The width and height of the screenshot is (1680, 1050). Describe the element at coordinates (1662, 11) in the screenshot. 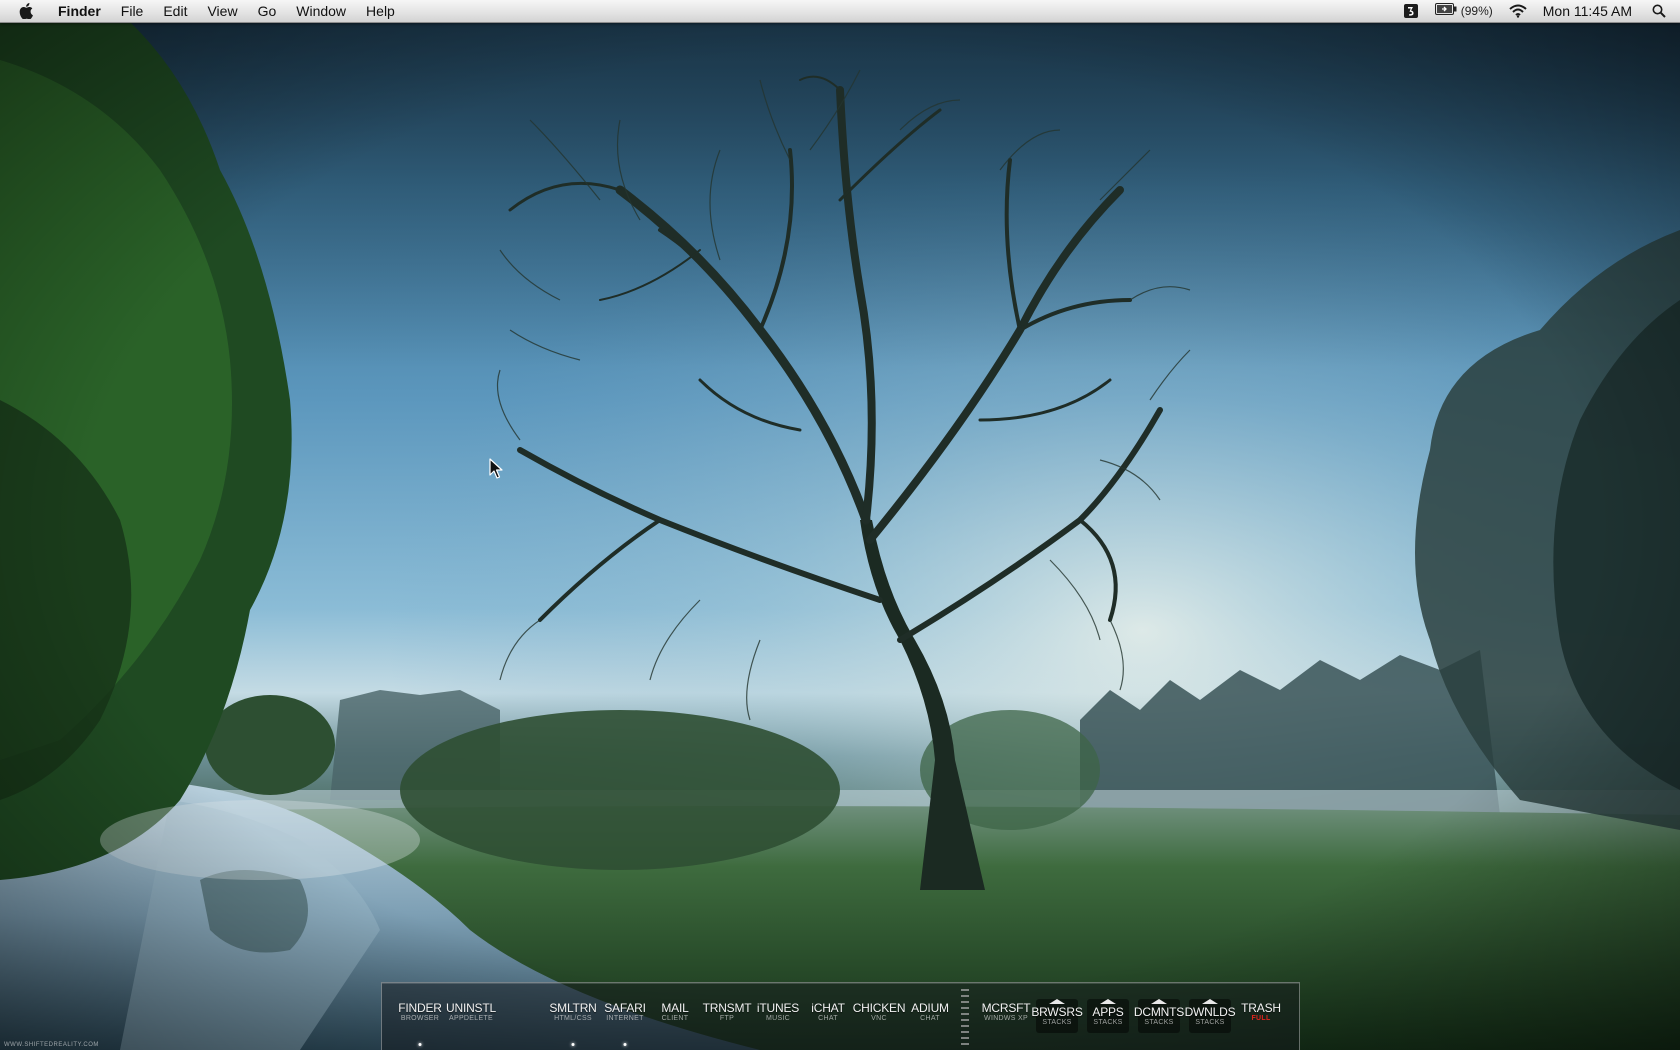

I see `spotlight-search-icon` at that location.